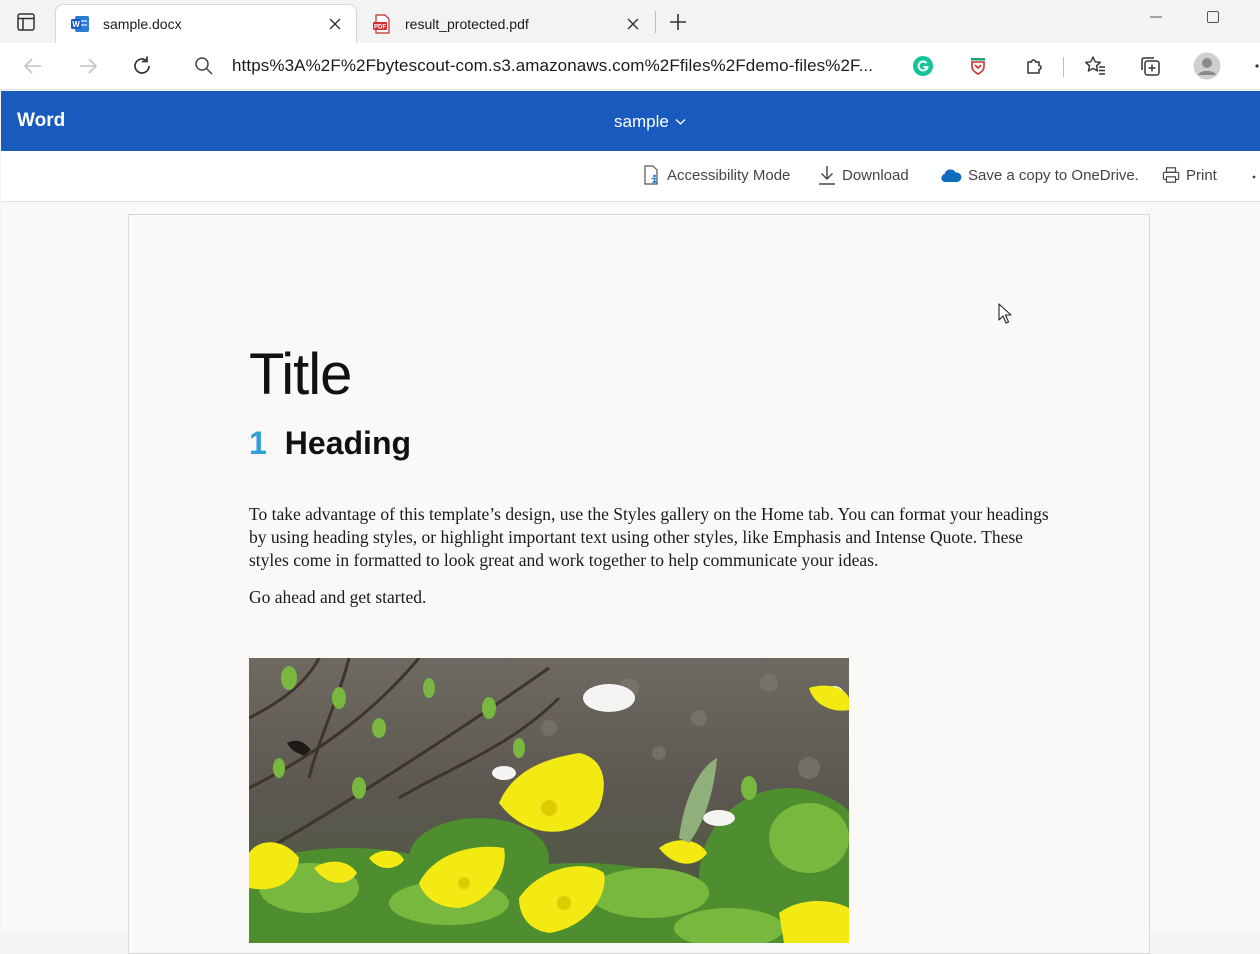 This screenshot has height=954, width=1260. I want to click on avatar-icon, so click(1207, 66).